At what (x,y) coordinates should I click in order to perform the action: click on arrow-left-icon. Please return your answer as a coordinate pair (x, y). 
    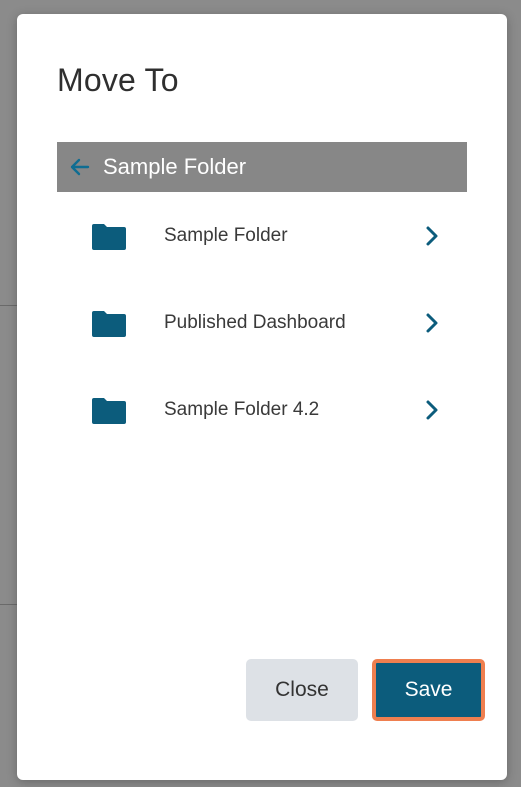
    Looking at the image, I should click on (80, 167).